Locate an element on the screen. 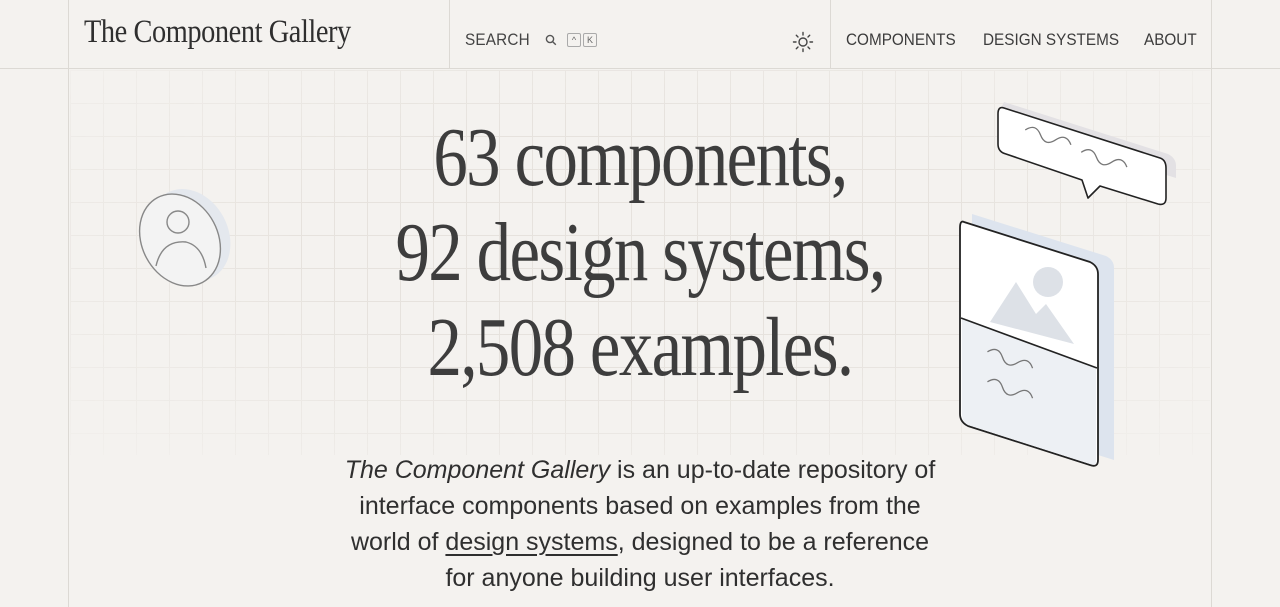 The image size is (1280, 607). intro-site-title: The Component Gallery is located at coordinates (477, 470).